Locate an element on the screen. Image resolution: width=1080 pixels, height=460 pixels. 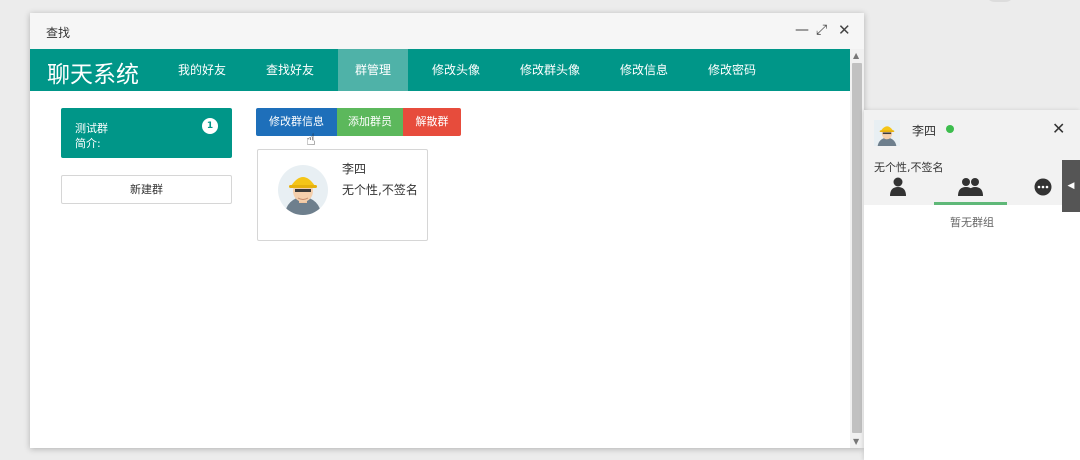
top-navbar: 聊天系统 我的好友 查找好友 群管理 修改头像 修改群头像 修改信息 修改密码 is located at coordinates (440, 70).